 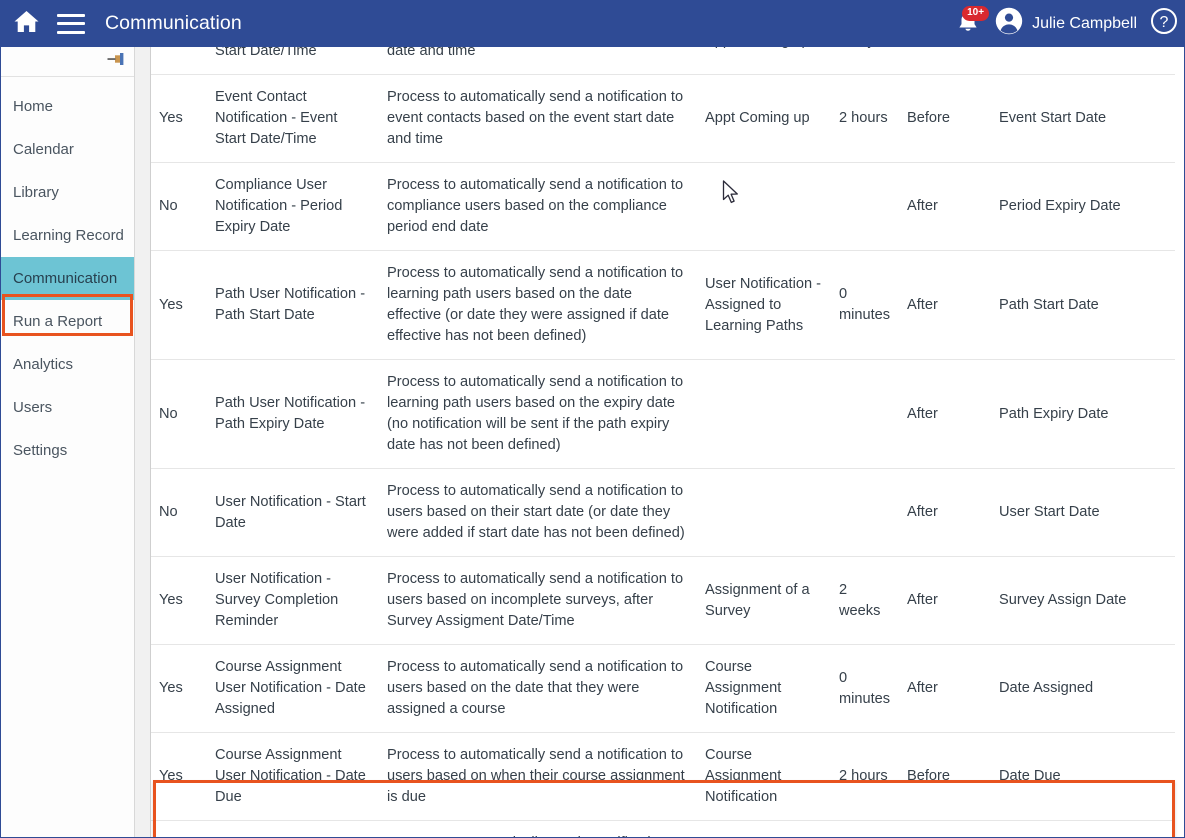 I want to click on cell-date-field: Survey Assign Date, so click(x=1083, y=600).